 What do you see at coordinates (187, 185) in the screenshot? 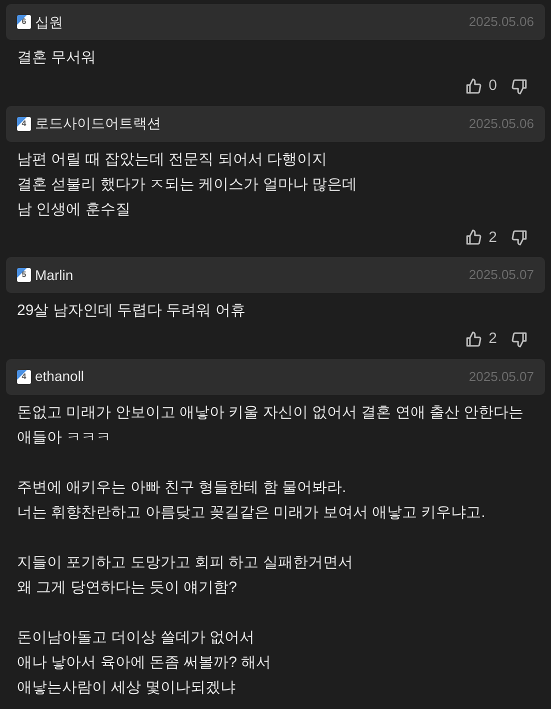
I see `comment-text: 남편 어릴 때 잡았는데 전문직 되어서 다행이지 결혼 섣불리 했다가 ㅈ되는 케이스가 얼마나 많은데 남 인생에 훈수질` at bounding box center [187, 185].